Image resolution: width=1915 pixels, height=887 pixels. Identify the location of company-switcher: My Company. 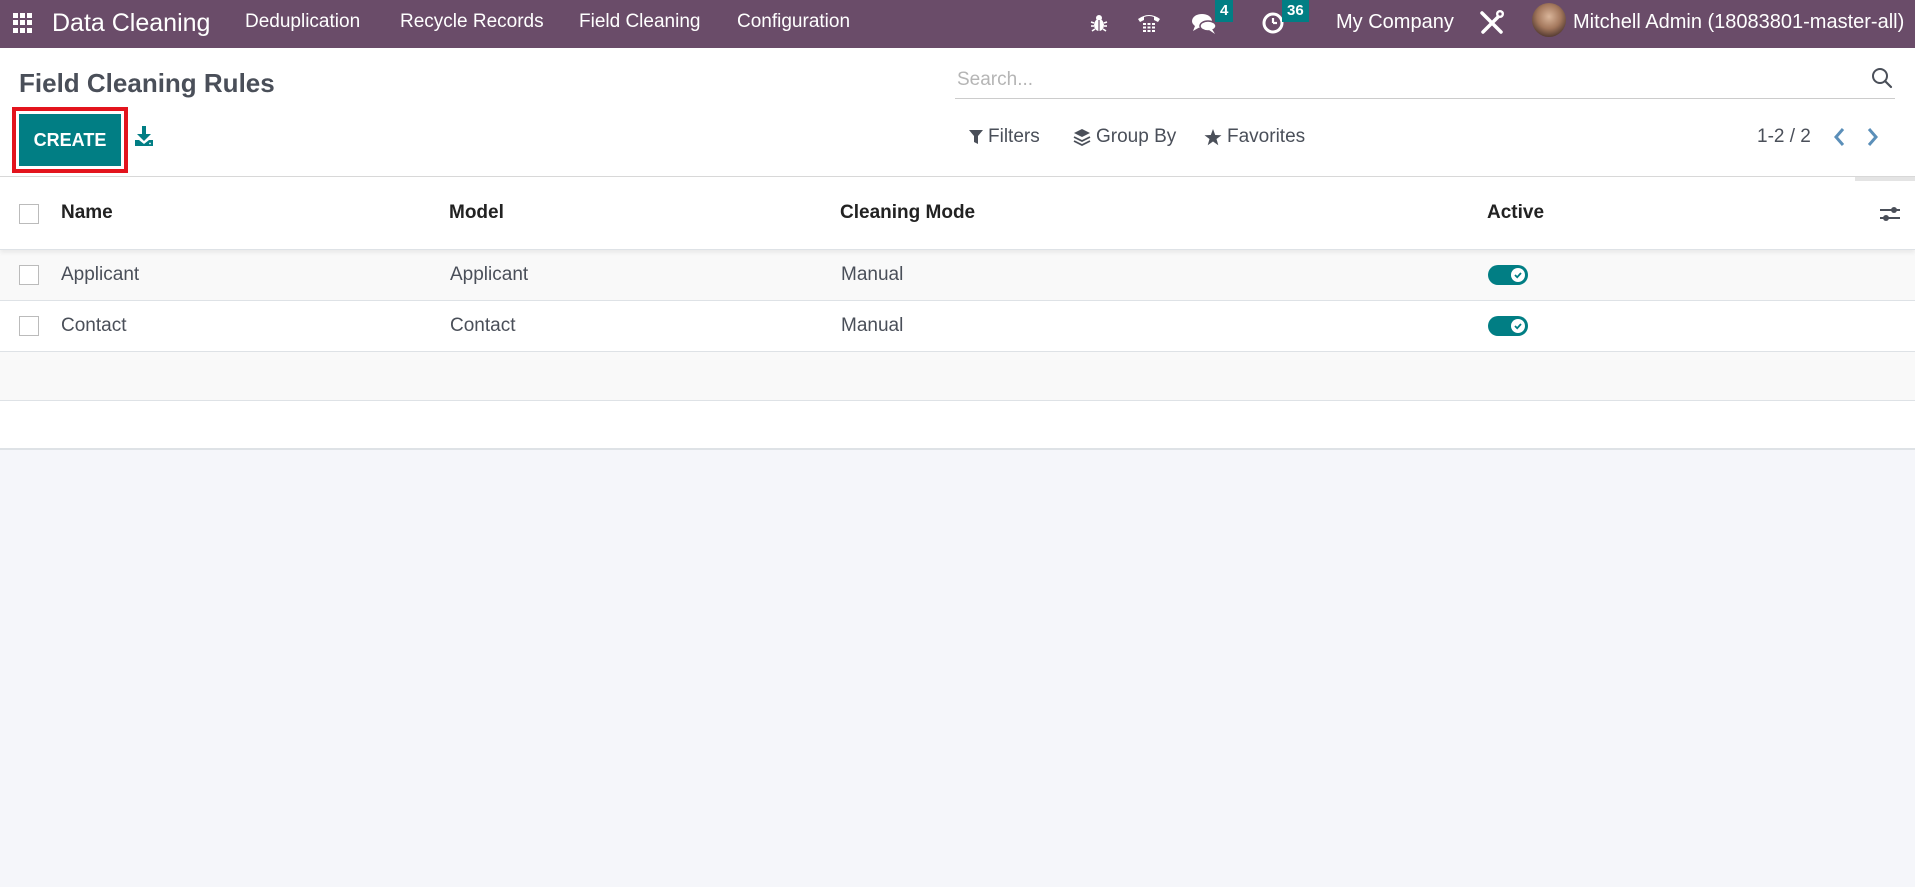
(1395, 22).